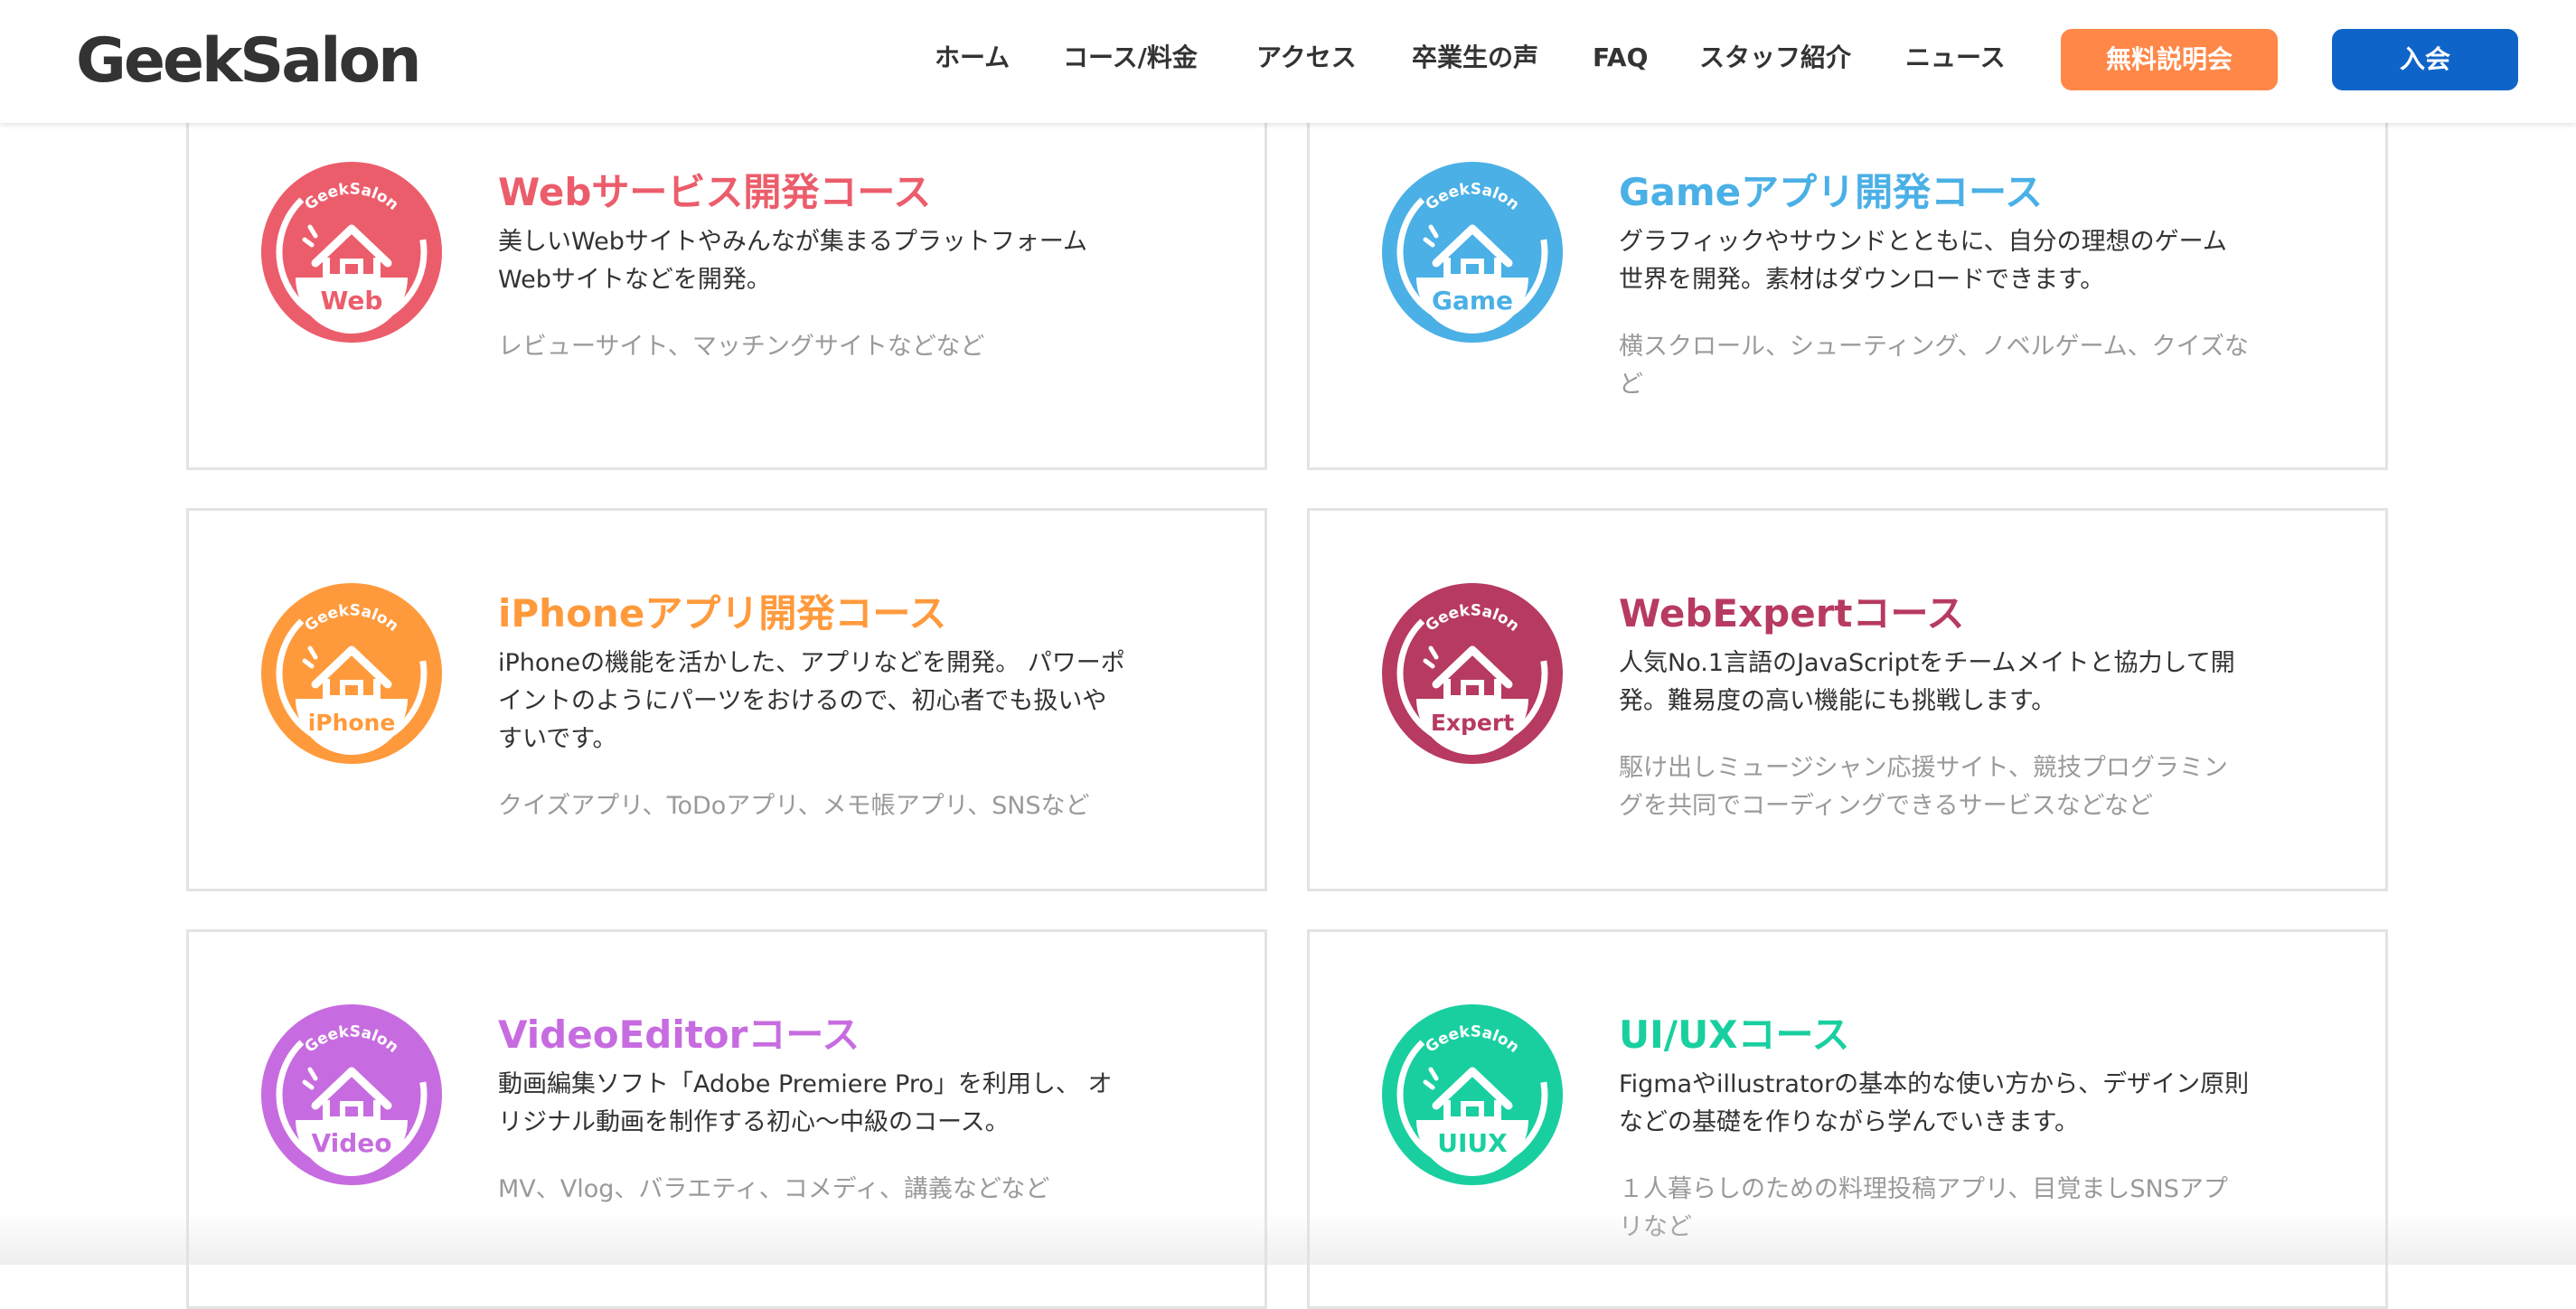 The height and width of the screenshot is (1309, 2576). I want to click on course-examples: 横スクロール、シューティング、ノベルゲーム、クイズなど, so click(1963, 366).